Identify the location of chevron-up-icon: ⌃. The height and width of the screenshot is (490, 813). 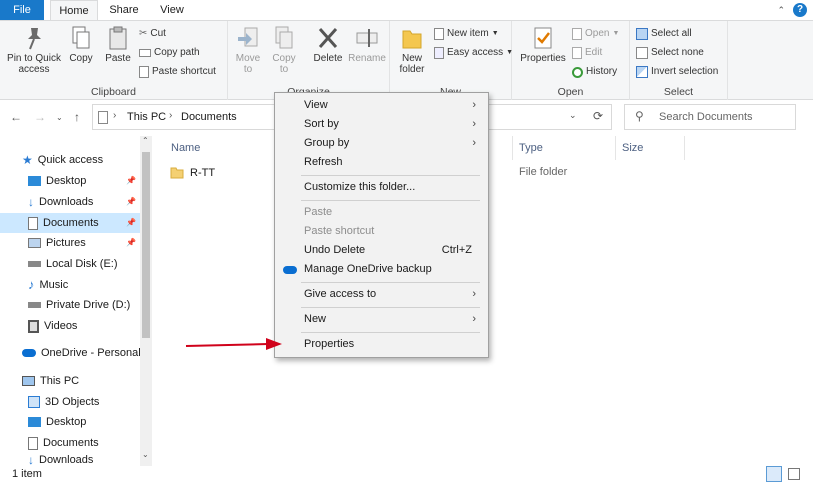
(781, 10).